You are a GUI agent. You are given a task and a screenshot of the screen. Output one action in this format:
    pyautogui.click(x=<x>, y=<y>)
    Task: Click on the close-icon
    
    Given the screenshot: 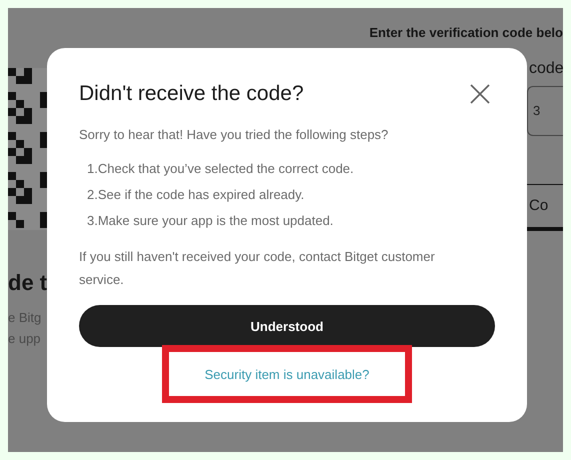 What is the action you would take?
    pyautogui.click(x=480, y=94)
    